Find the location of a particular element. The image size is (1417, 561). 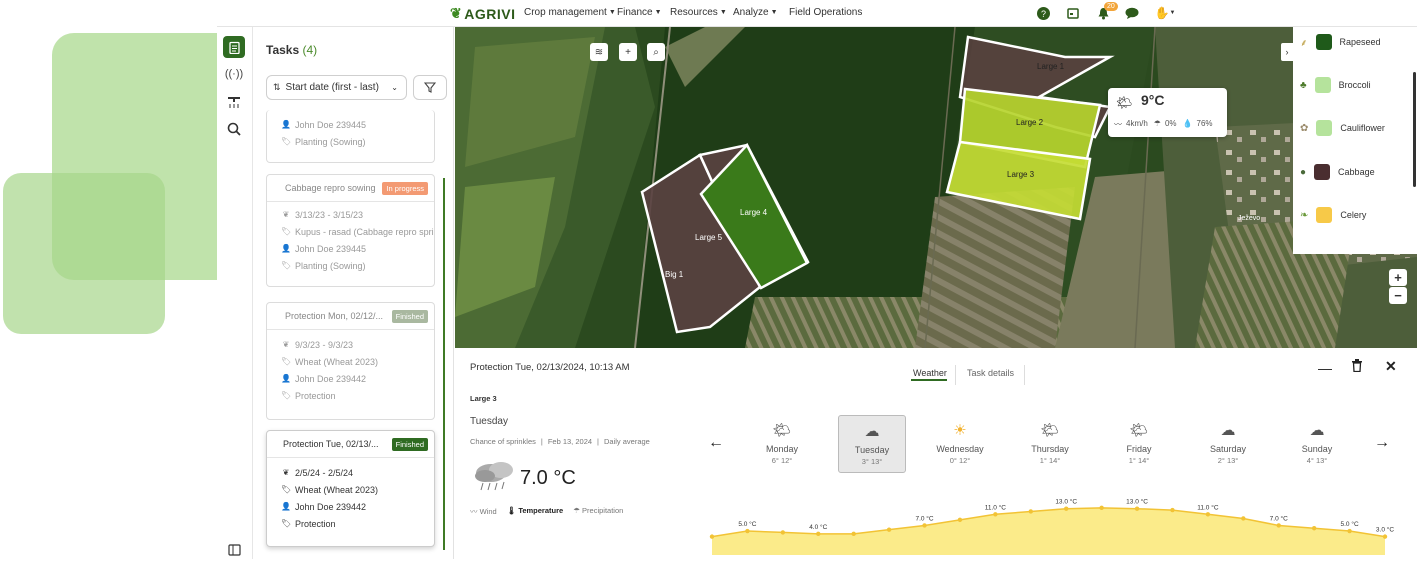

search-icon: ⌕ is located at coordinates (656, 52).